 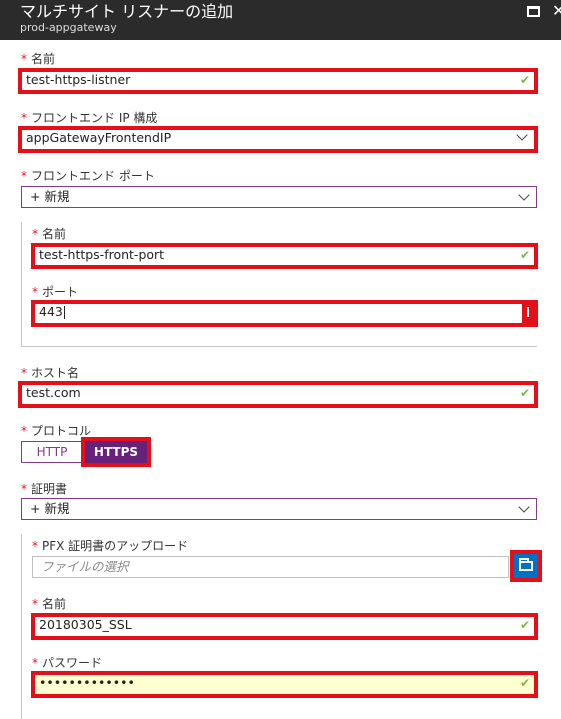 What do you see at coordinates (44, 489) in the screenshot?
I see `certificate-label: * 証明書` at bounding box center [44, 489].